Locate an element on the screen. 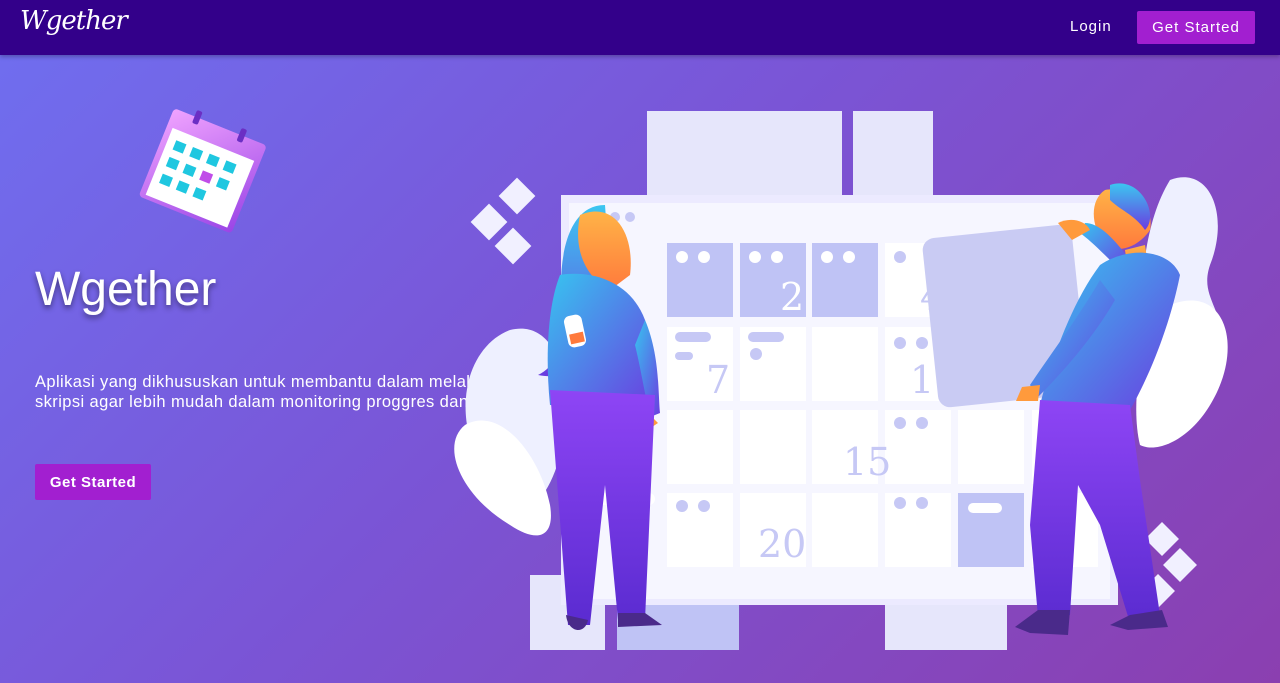 This screenshot has height=683, width=1280. calendar-number-2: 2 is located at coordinates (792, 297).